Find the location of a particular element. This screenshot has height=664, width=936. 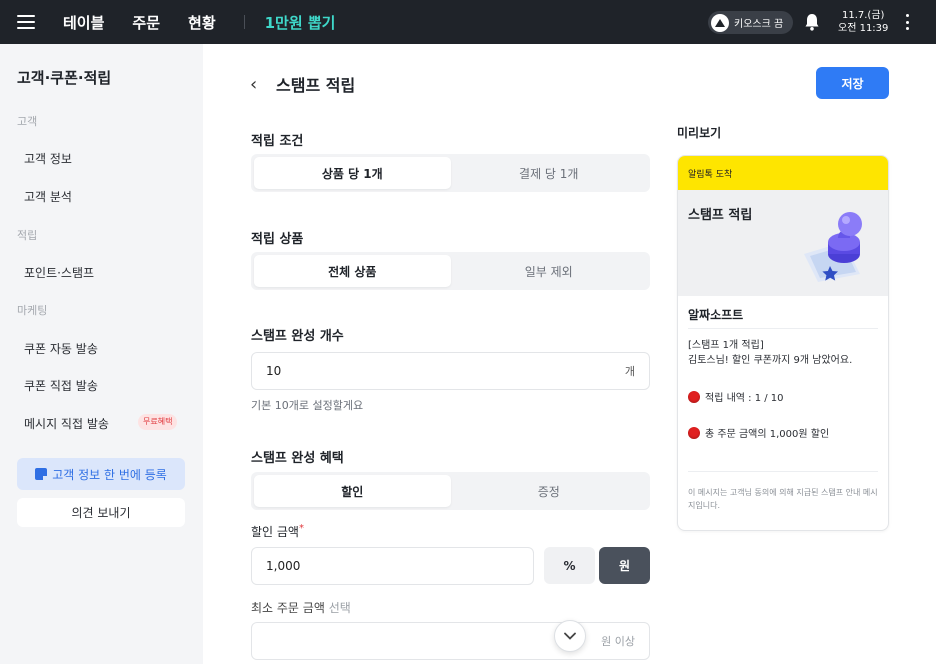

card-footnote: 이 메시지는 고객님 동의에 의해 지급된 스탬프 안내 메시지입니다. is located at coordinates (783, 499).